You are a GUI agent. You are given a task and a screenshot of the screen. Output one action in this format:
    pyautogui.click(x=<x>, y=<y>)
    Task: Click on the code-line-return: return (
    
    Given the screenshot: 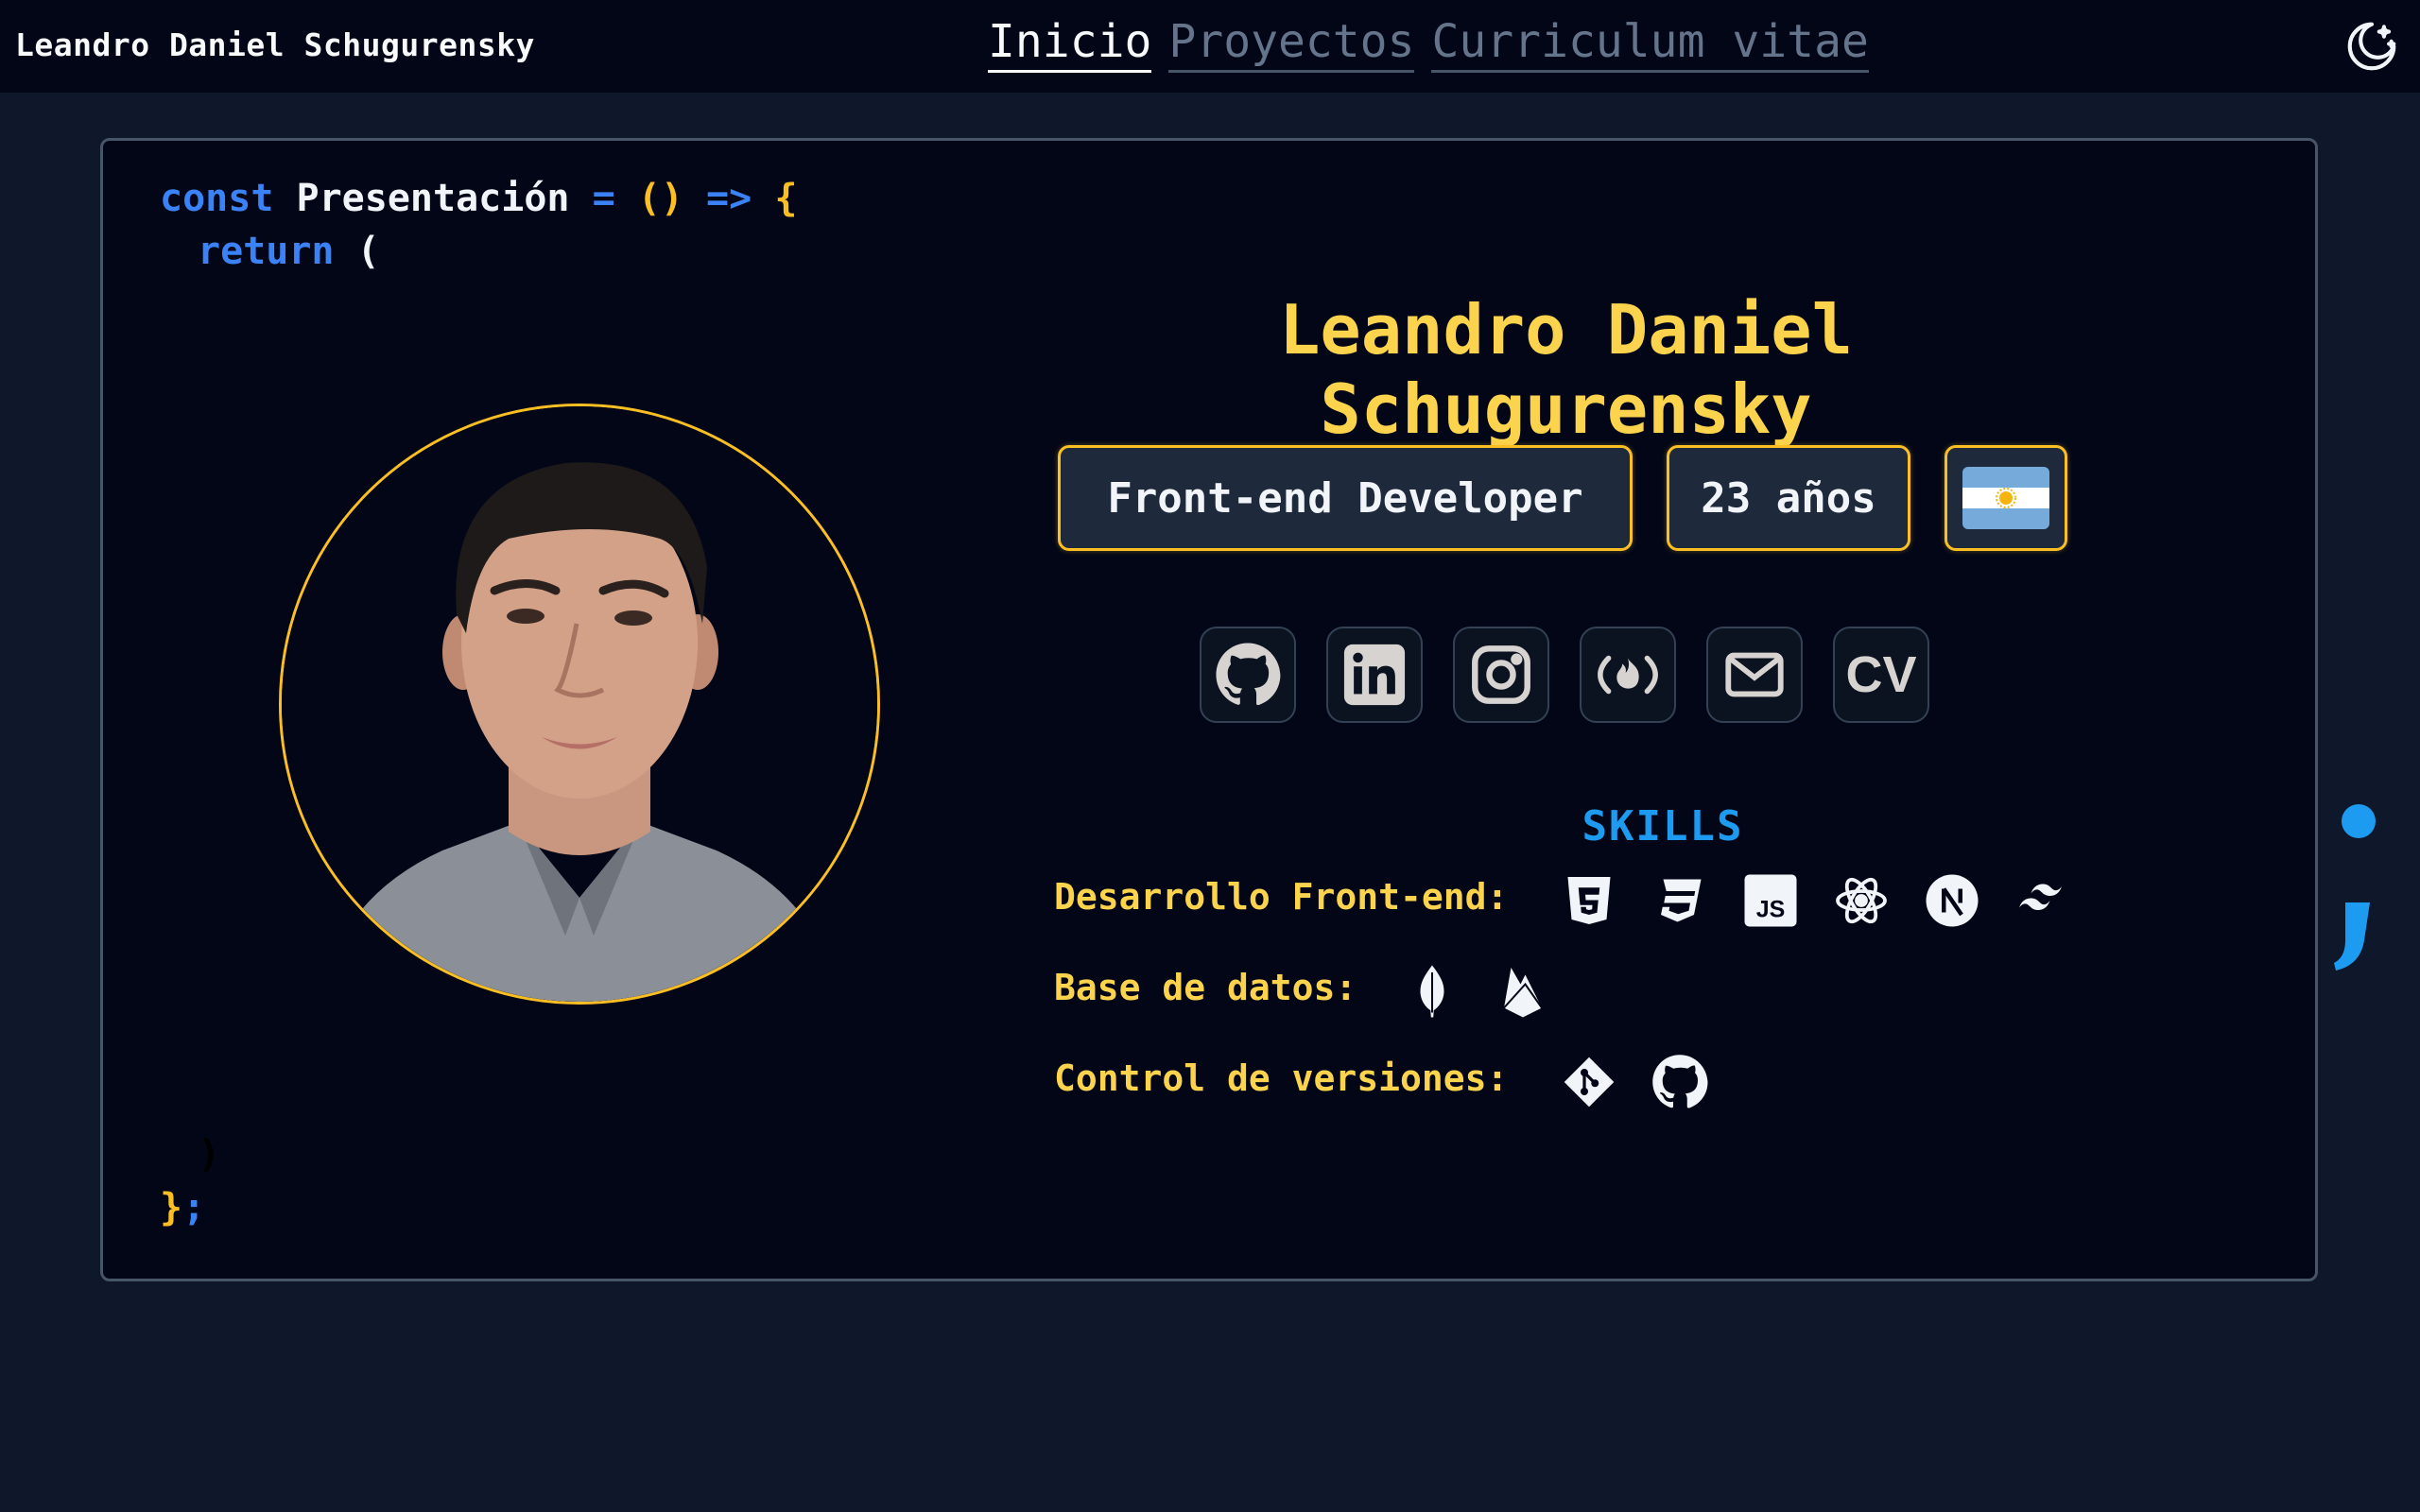 What is the action you would take?
    pyautogui.click(x=289, y=251)
    